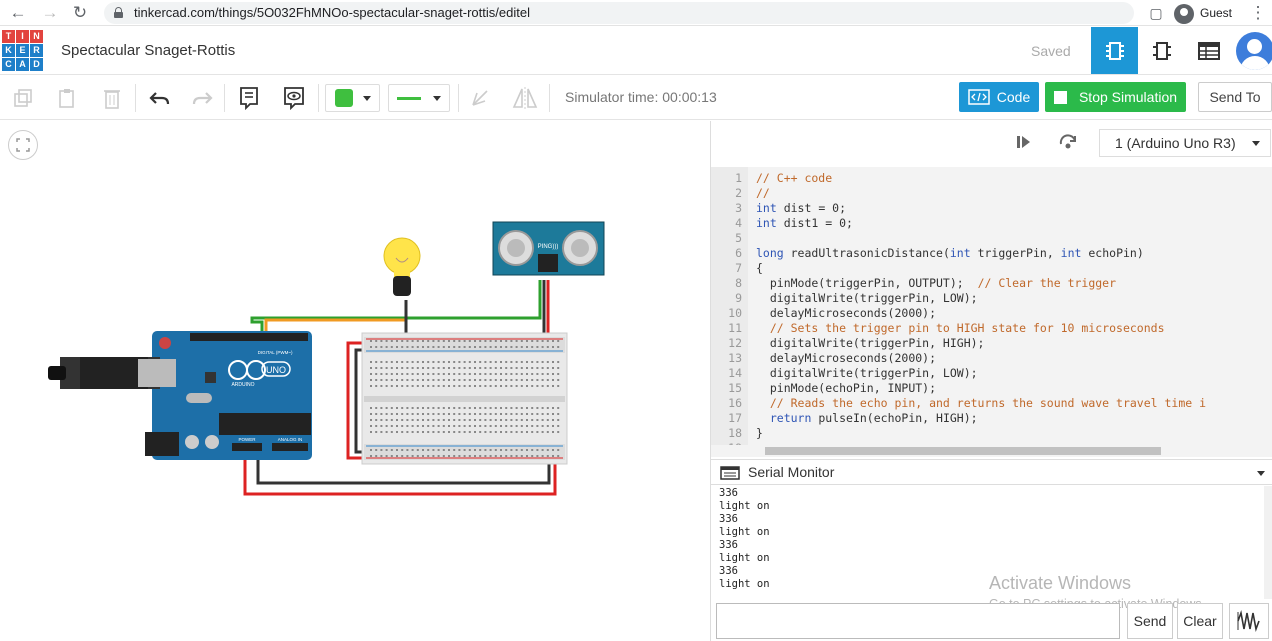 Image resolution: width=1272 pixels, height=641 pixels. What do you see at coordinates (991, 472) in the screenshot?
I see `serial-monitor-header: Serial Monitor` at bounding box center [991, 472].